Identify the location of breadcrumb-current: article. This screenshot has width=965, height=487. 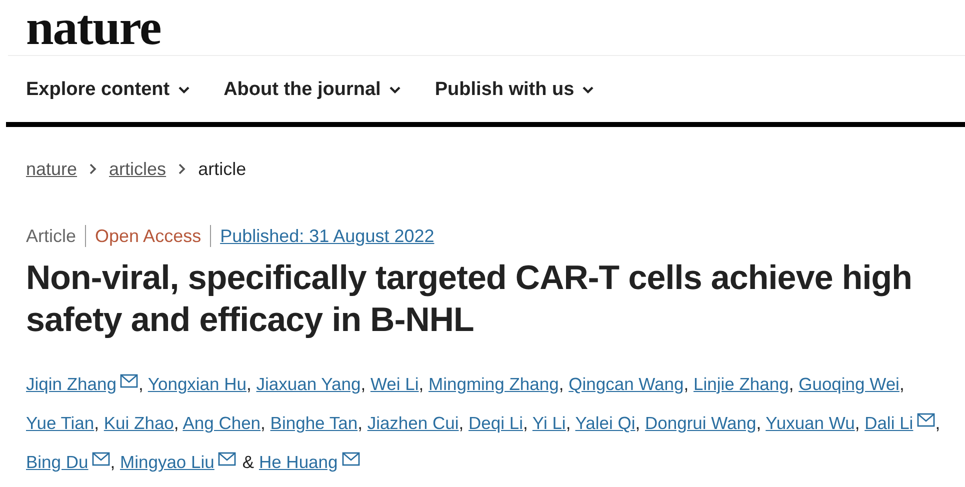
(222, 169).